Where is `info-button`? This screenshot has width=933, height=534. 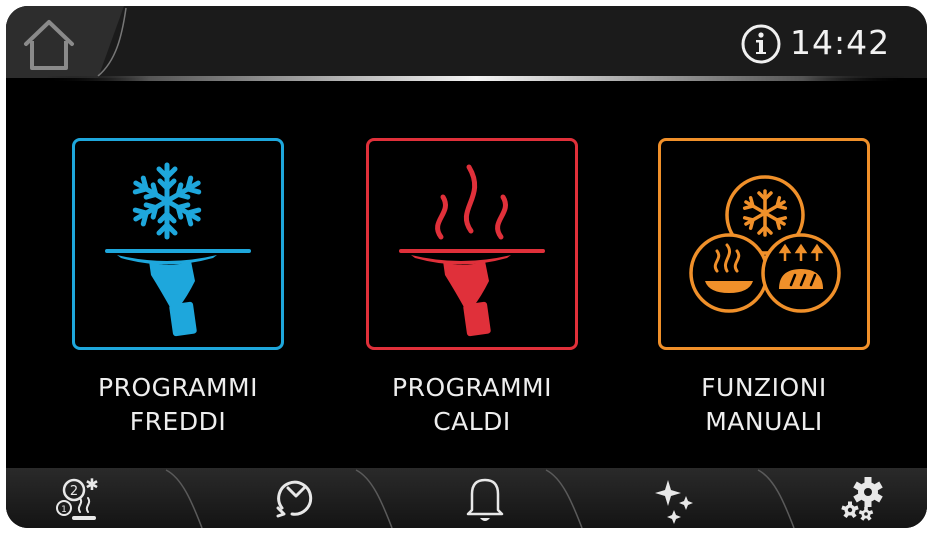 info-button is located at coordinates (761, 44).